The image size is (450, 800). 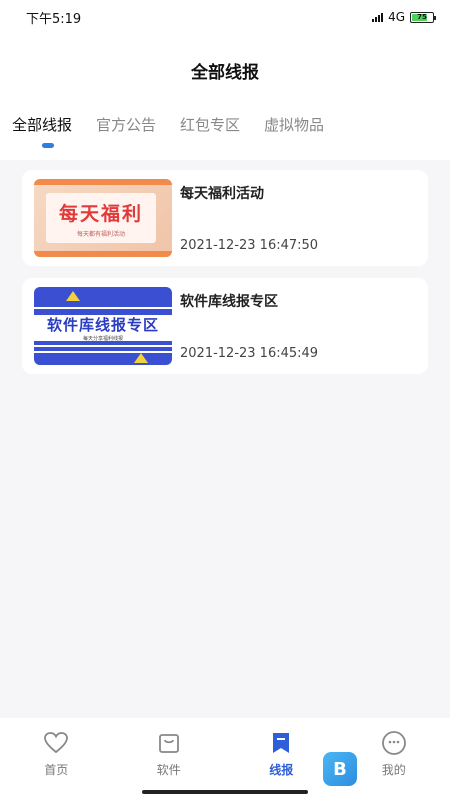 I want to click on post-info: 软件库线报专区 2021-12-23 16:45:49, so click(x=249, y=326).